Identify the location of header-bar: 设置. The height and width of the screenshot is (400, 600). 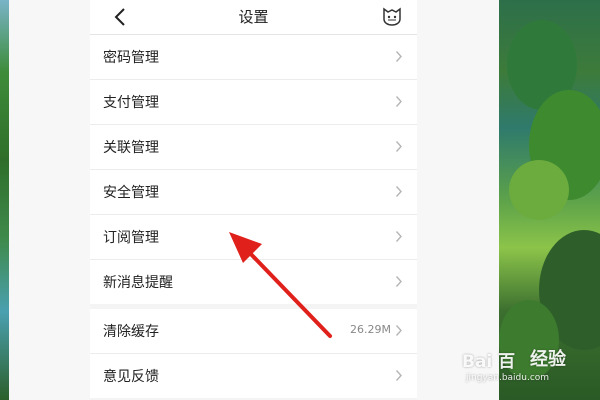
(253, 17).